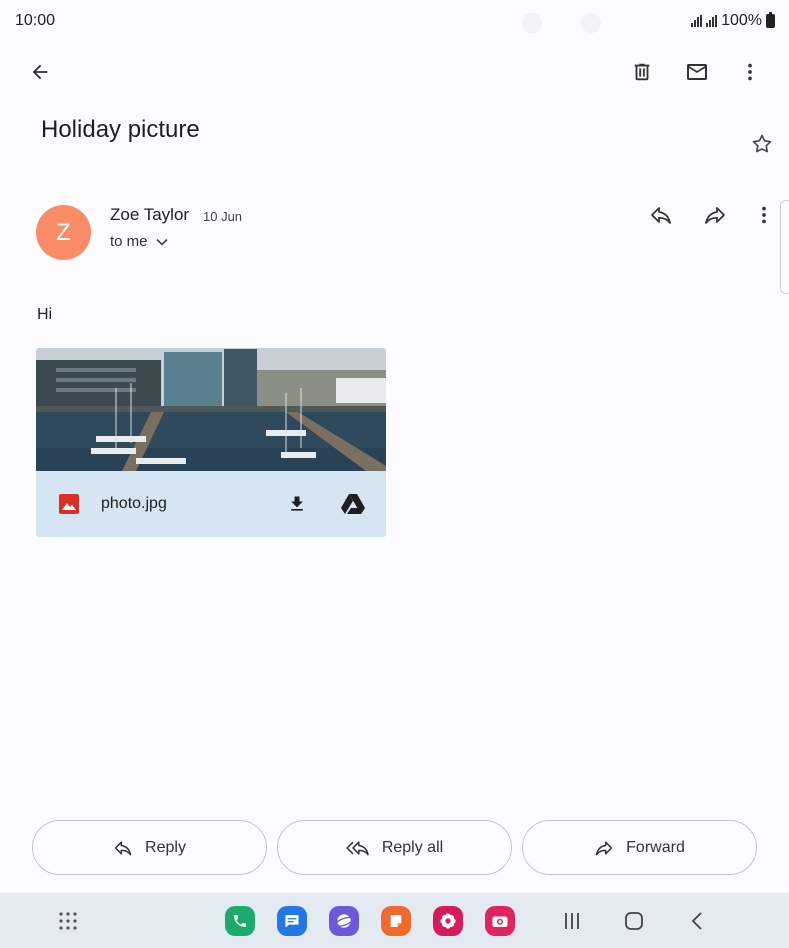 The width and height of the screenshot is (789, 948). Describe the element at coordinates (655, 847) in the screenshot. I see `forward-label: Forward` at that location.